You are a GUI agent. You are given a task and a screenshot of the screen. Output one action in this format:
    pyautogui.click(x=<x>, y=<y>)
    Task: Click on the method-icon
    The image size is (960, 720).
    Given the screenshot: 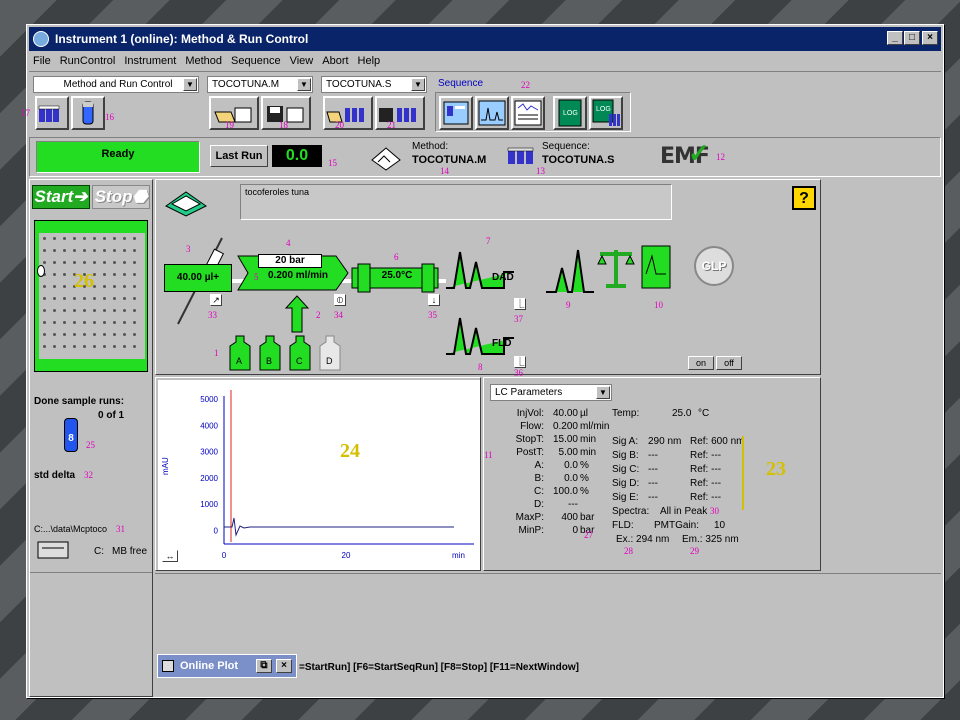 What is the action you would take?
    pyautogui.click(x=387, y=157)
    